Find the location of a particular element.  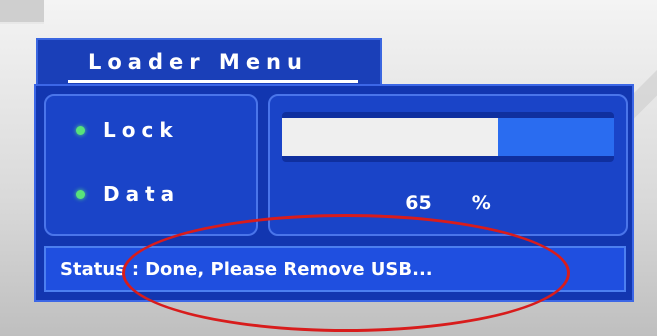

data-indicator: Data is located at coordinates (128, 194).